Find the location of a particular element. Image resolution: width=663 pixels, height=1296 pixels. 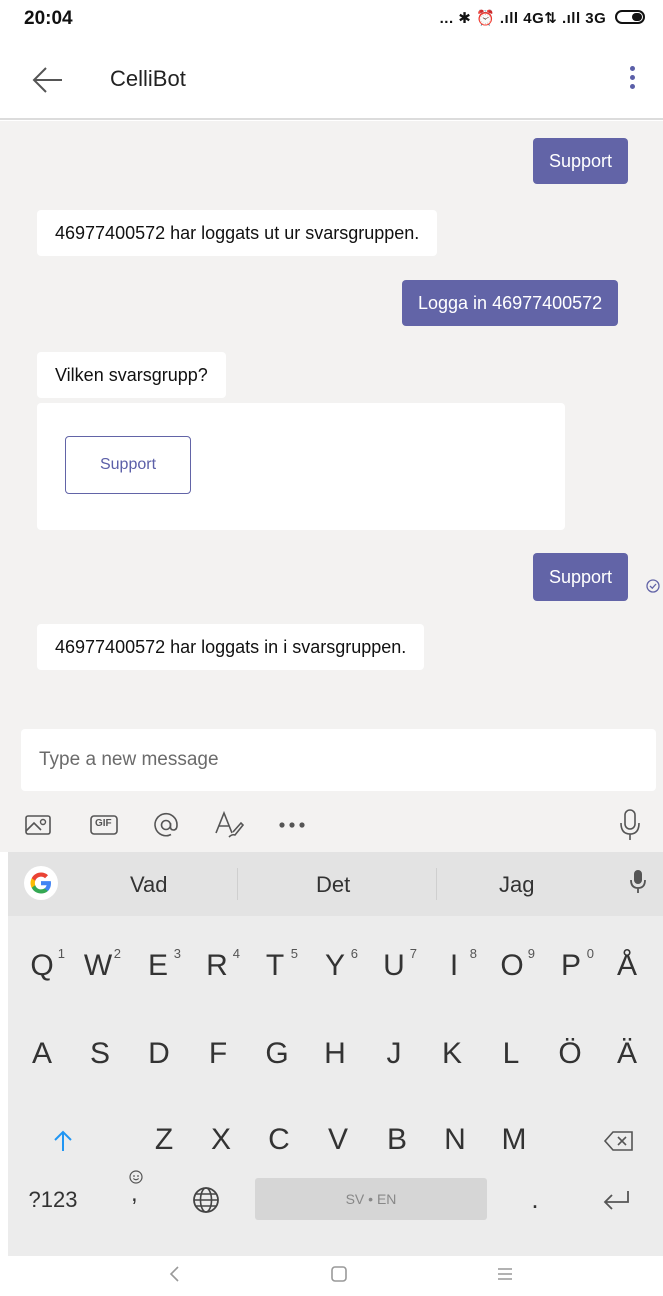

nav-menu-button is located at coordinates (505, 1277).